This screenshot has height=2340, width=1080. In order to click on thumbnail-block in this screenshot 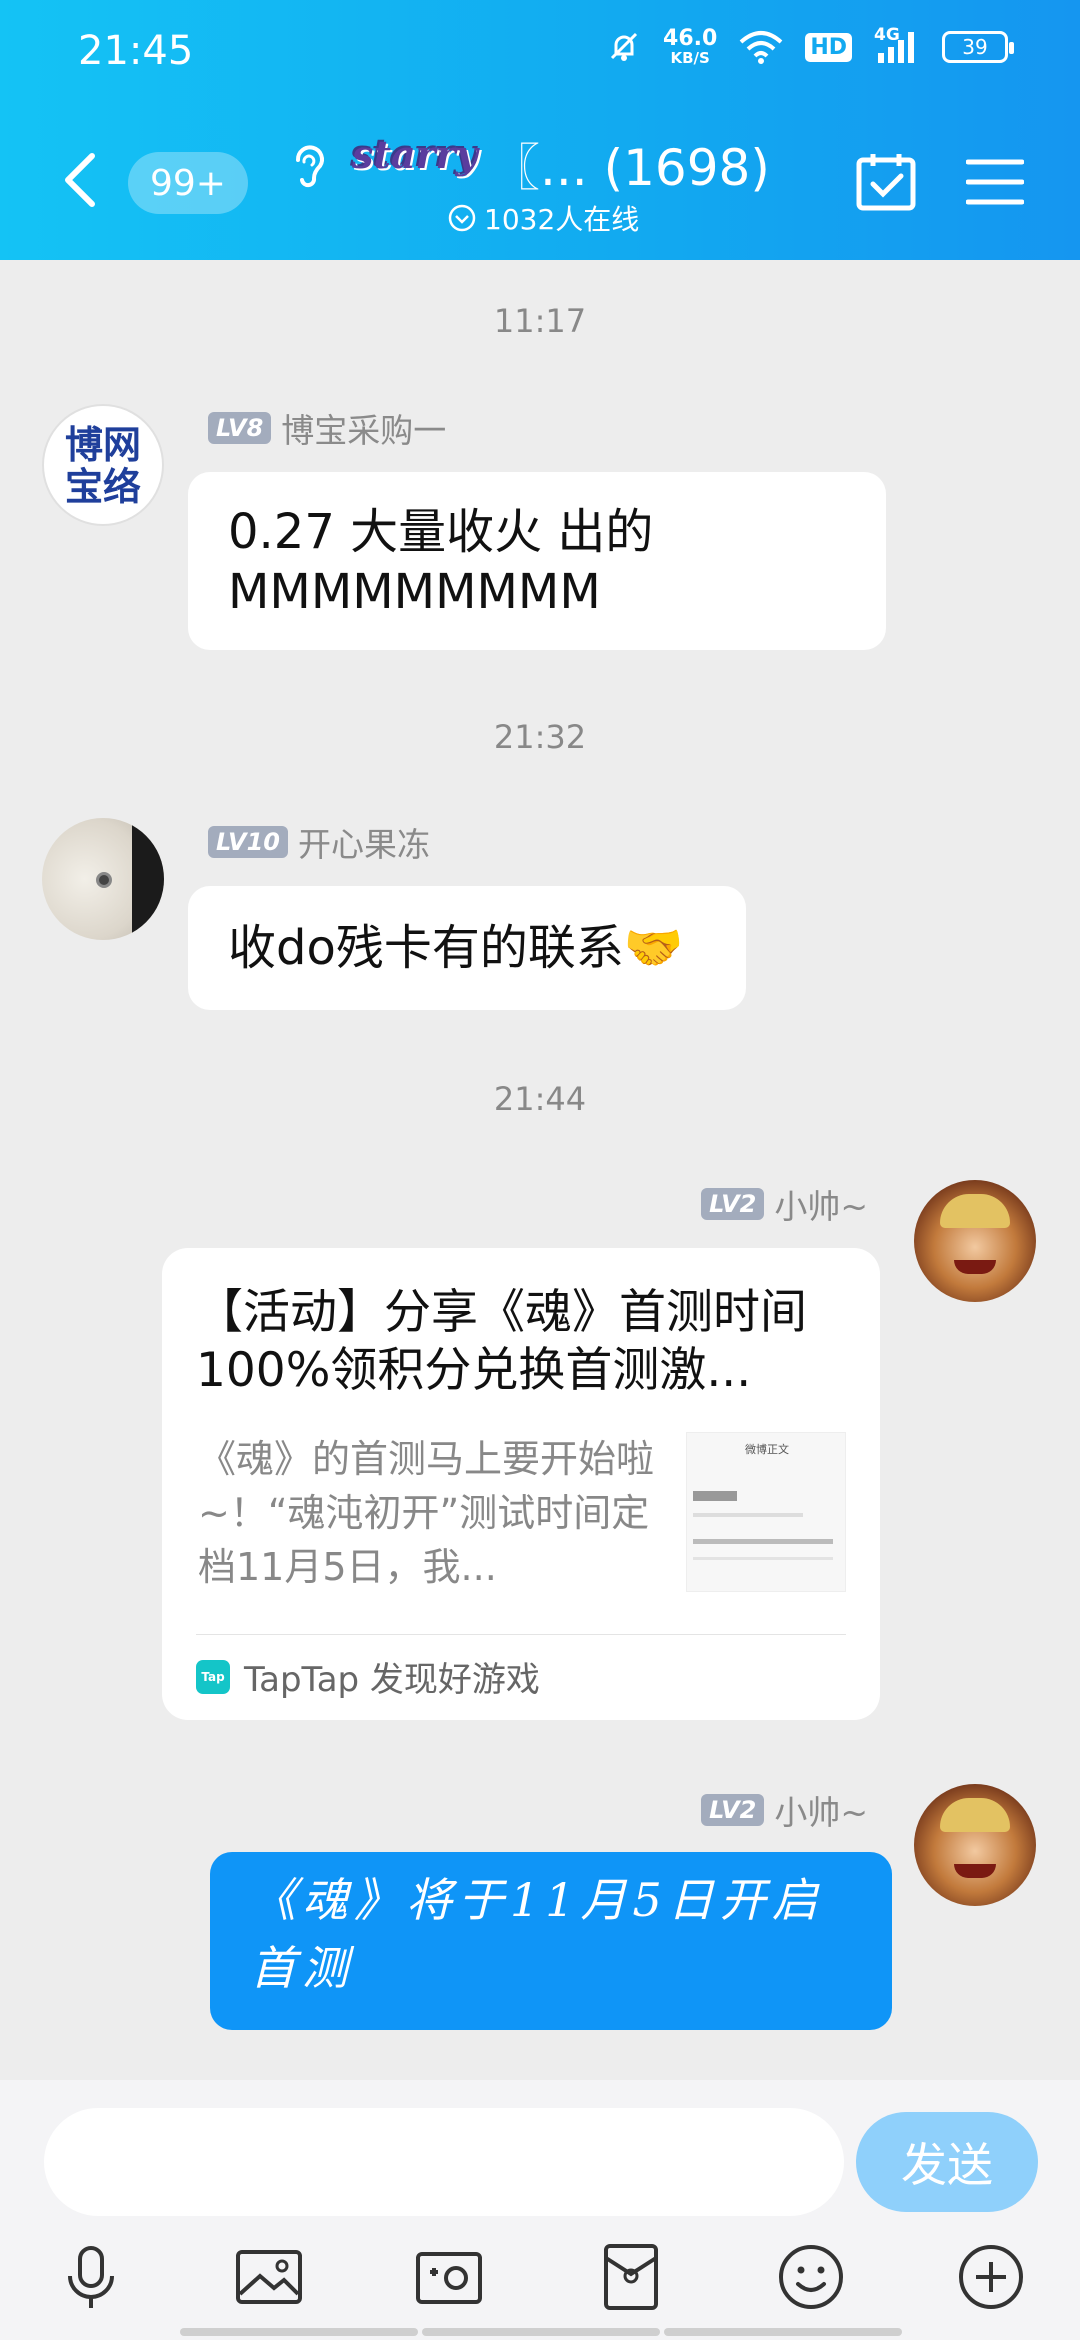, I will do `click(715, 1496)`.